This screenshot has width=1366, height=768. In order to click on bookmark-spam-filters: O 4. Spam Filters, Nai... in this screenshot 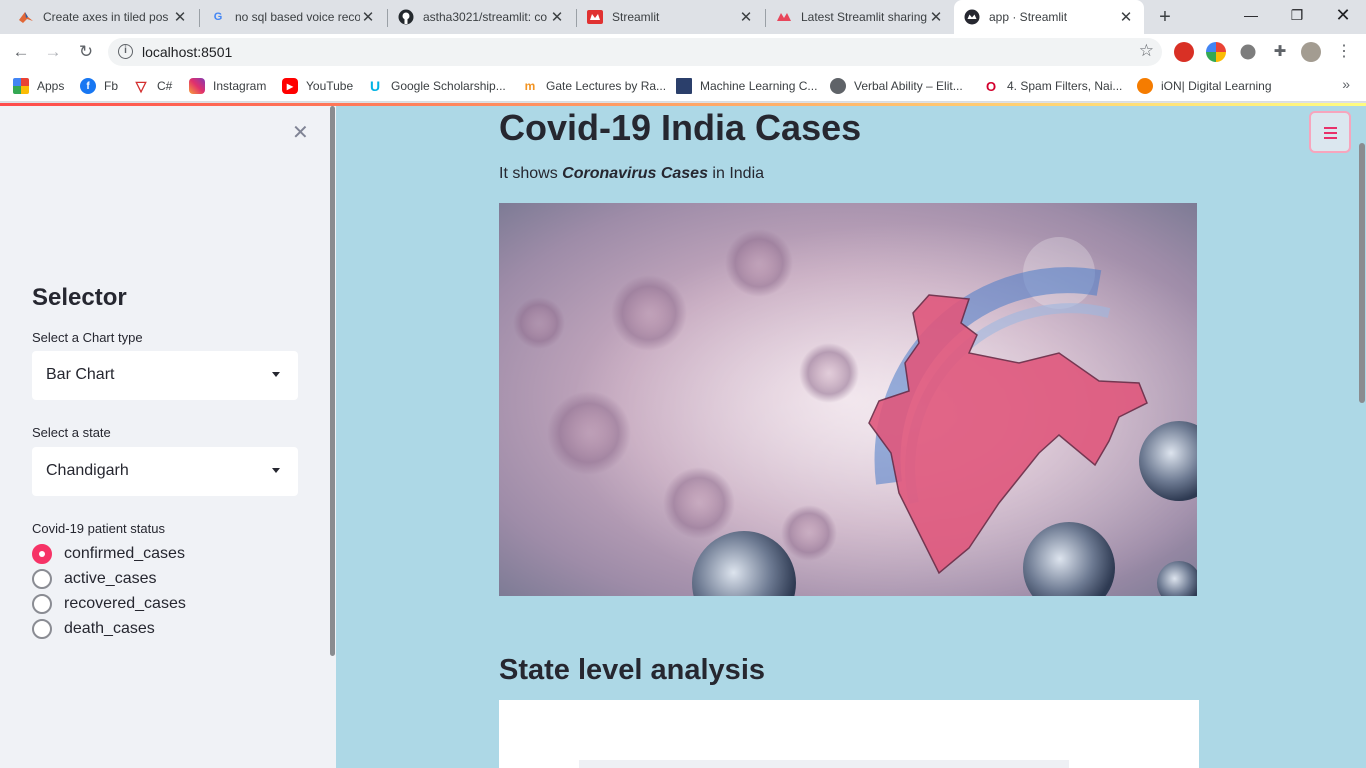, I will do `click(1052, 86)`.